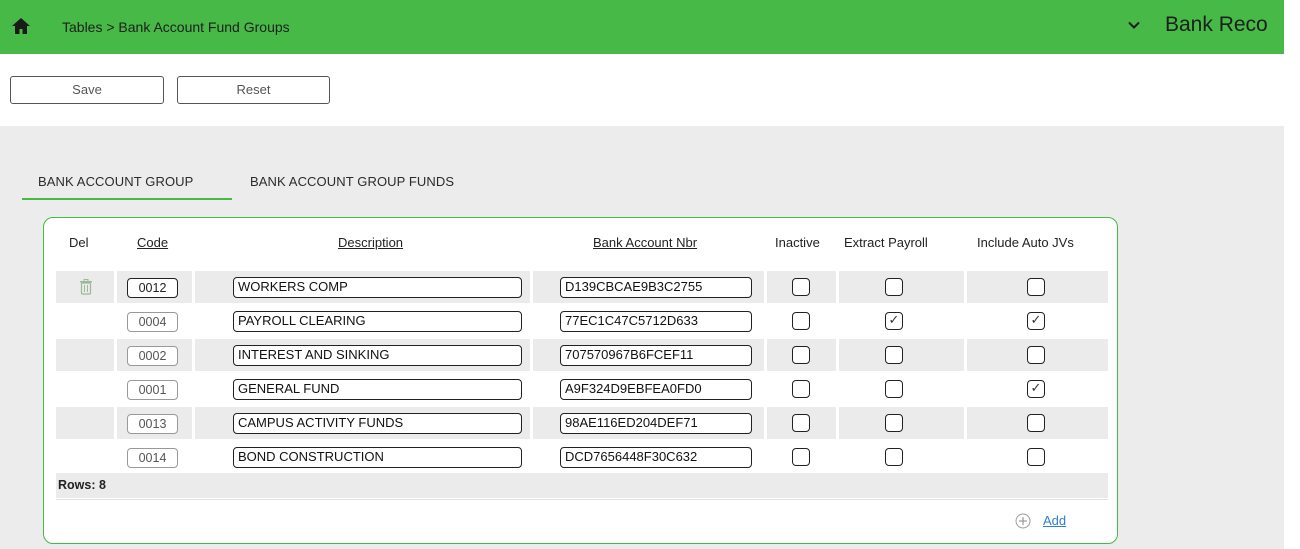 The width and height of the screenshot is (1300, 549). What do you see at coordinates (642, 90) in the screenshot?
I see `toolbar: Save Reset` at bounding box center [642, 90].